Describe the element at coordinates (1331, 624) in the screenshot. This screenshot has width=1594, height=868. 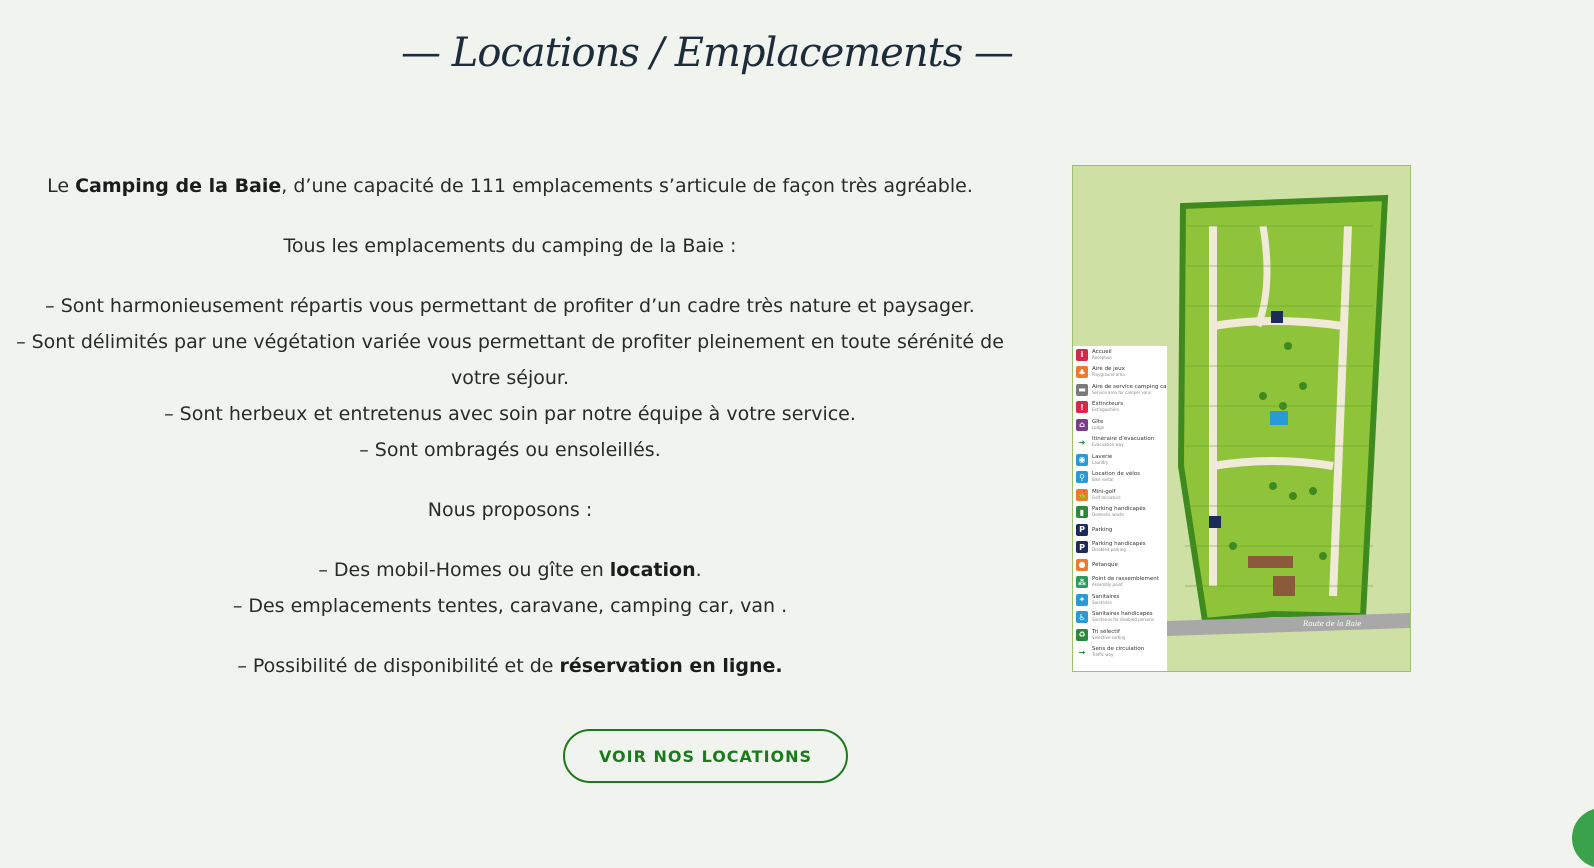
I see `road-label: Route de la Baie` at that location.